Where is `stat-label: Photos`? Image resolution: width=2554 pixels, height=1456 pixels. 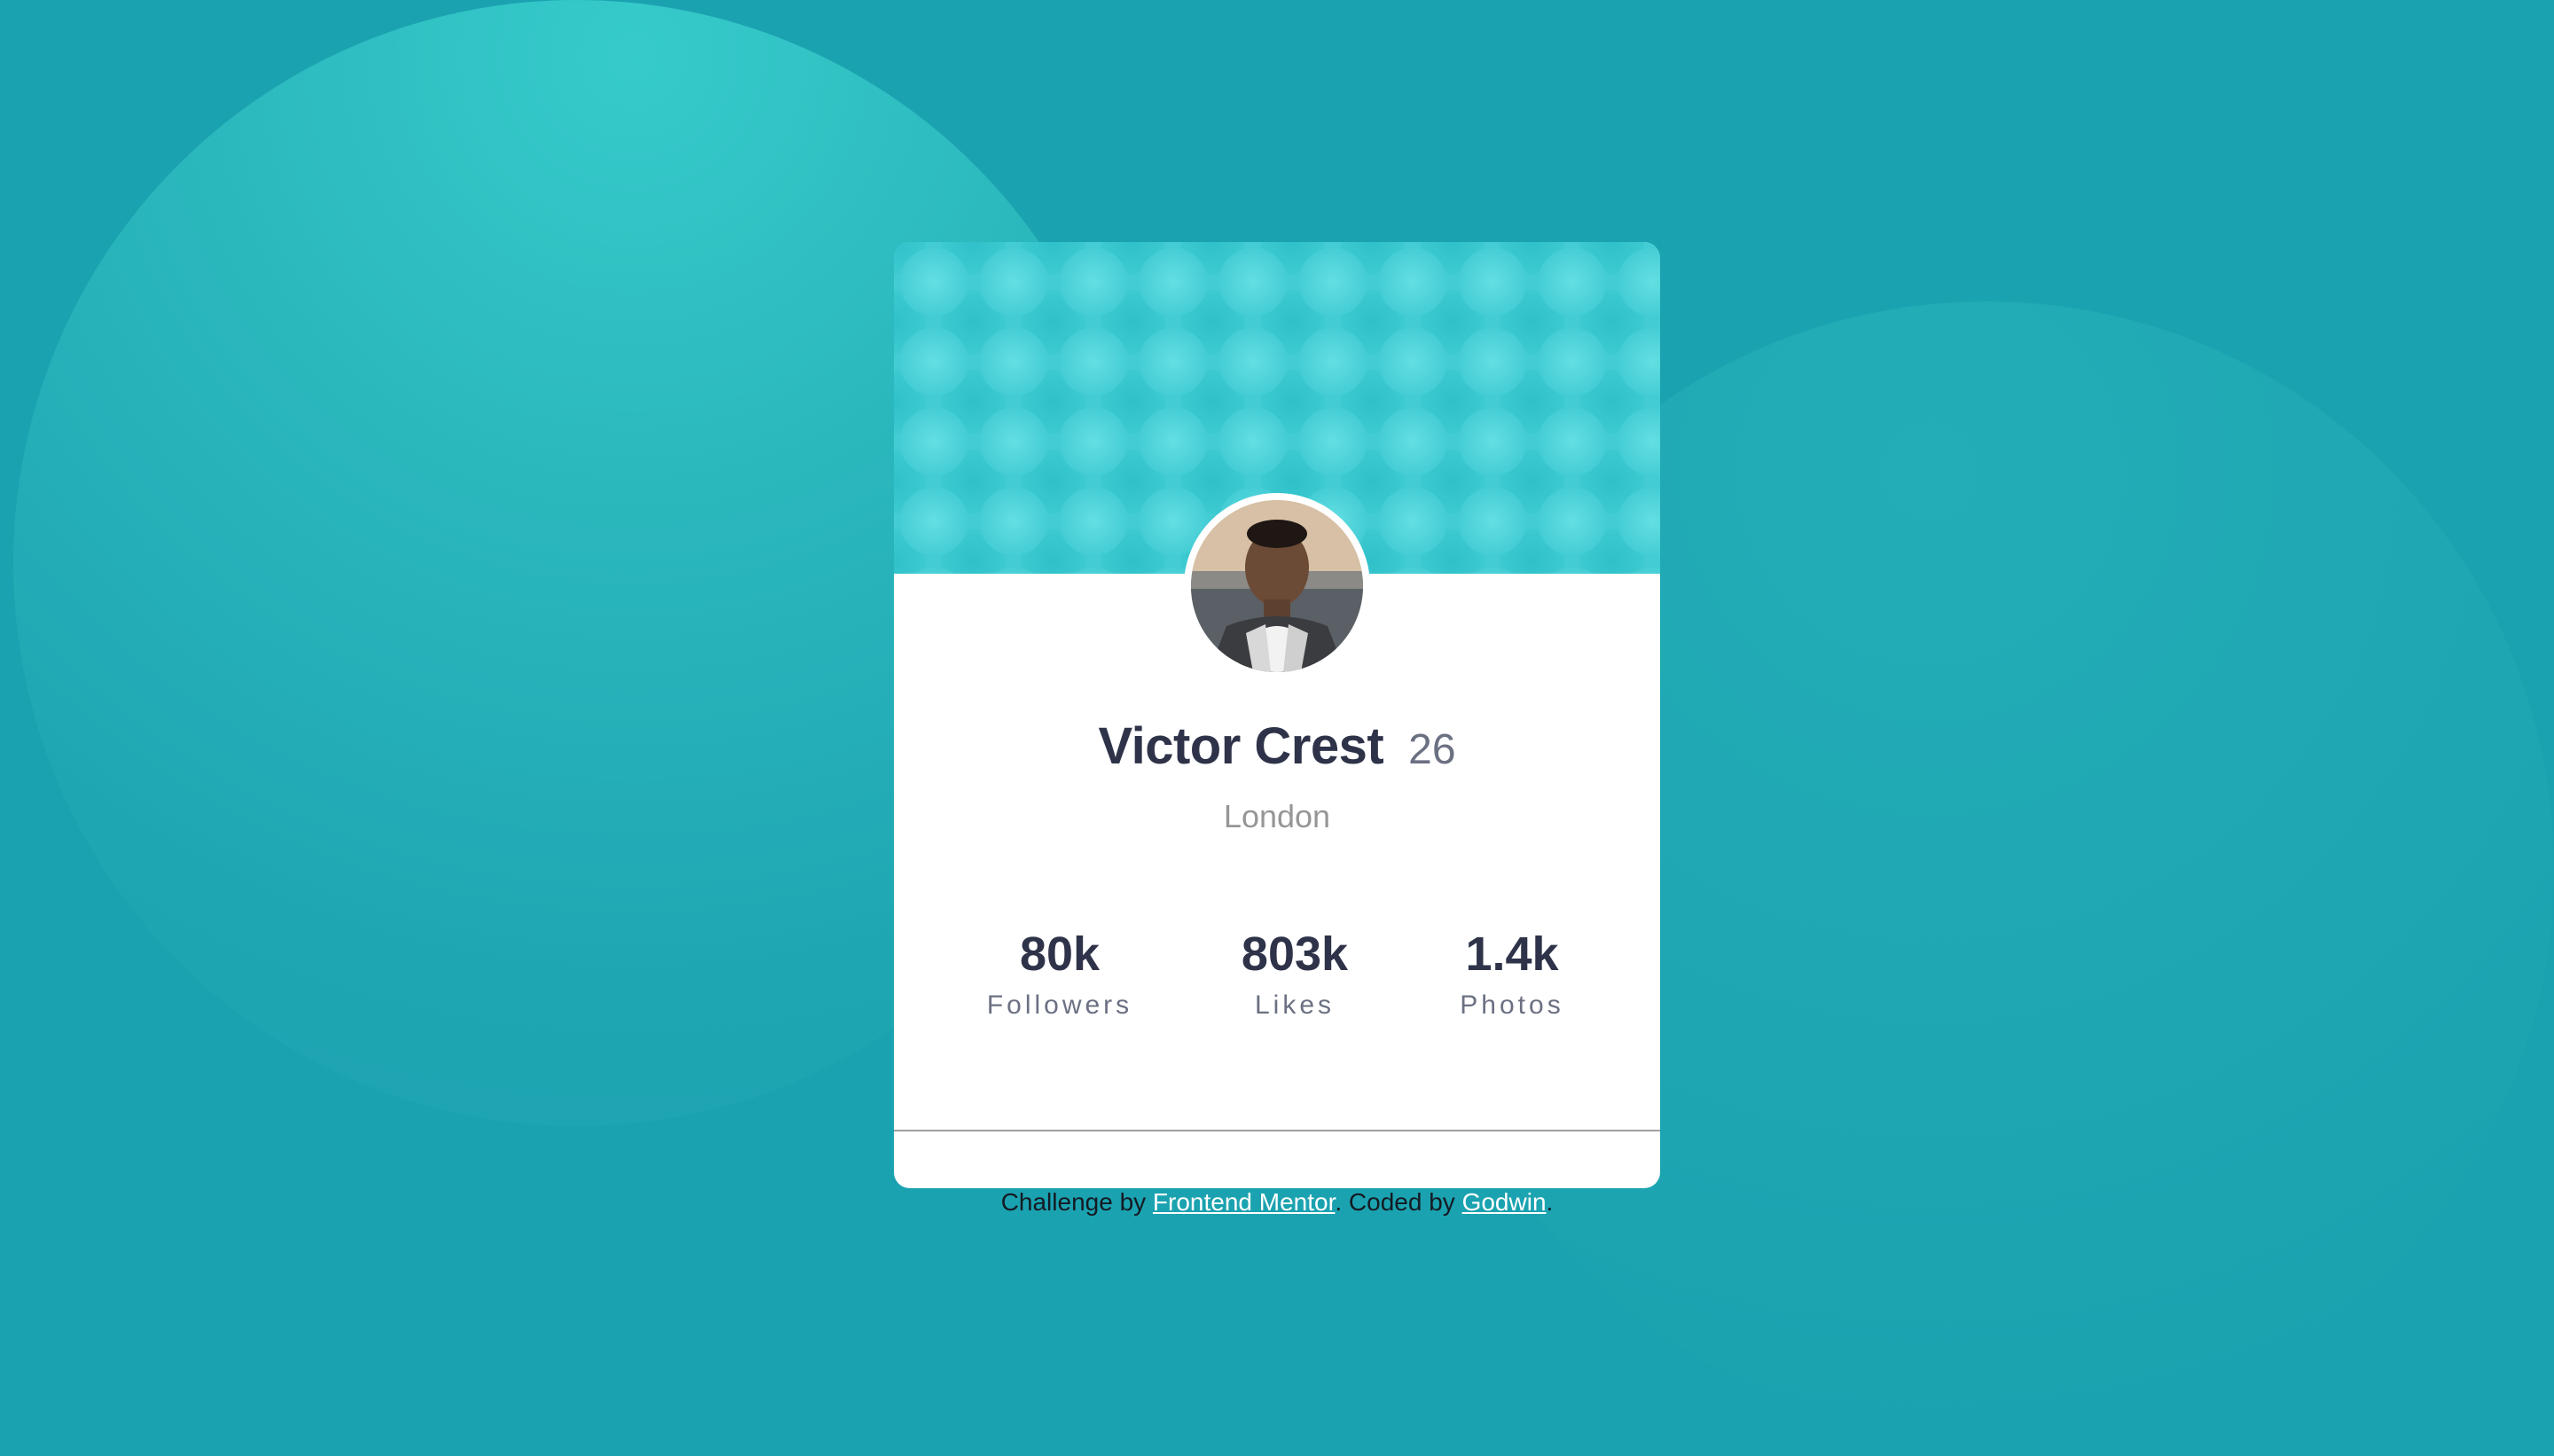
stat-label: Photos is located at coordinates (1512, 1005).